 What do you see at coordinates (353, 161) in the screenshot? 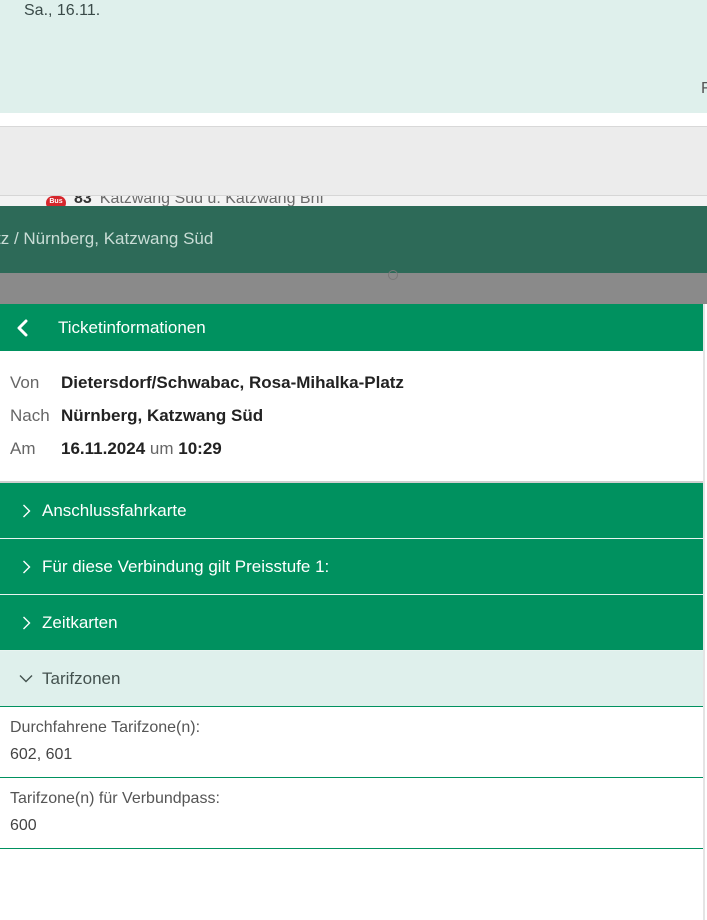
I see `connection-summary-area` at bounding box center [353, 161].